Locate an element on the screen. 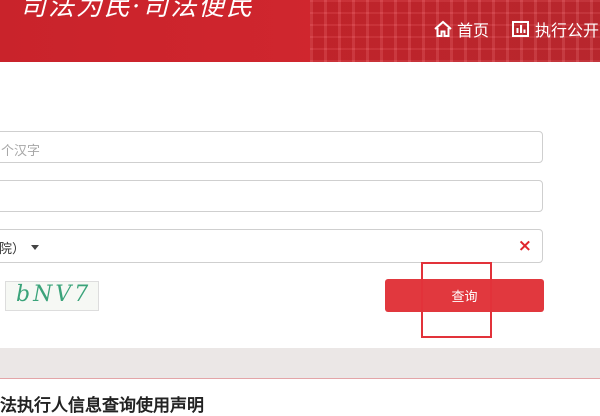 The height and width of the screenshot is (416, 600). name-input: 个汉字 is located at coordinates (271, 147).